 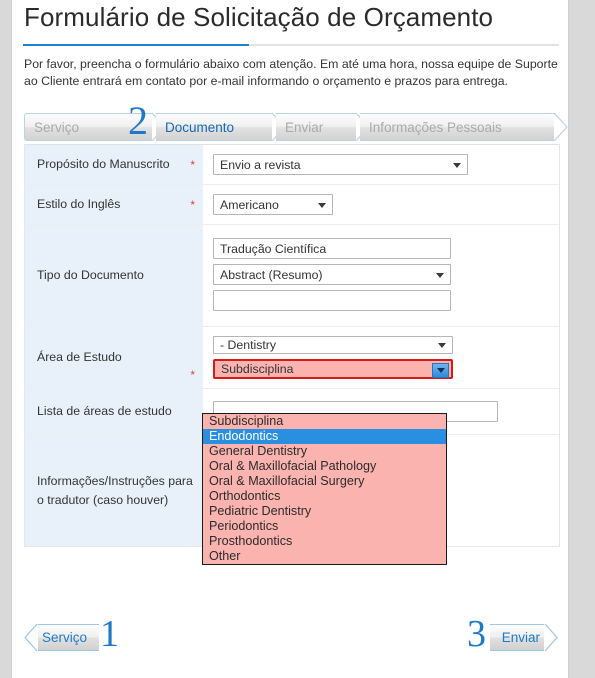 I want to click on label-cell-area-estudo: Área de Estudo *, so click(x=114, y=357).